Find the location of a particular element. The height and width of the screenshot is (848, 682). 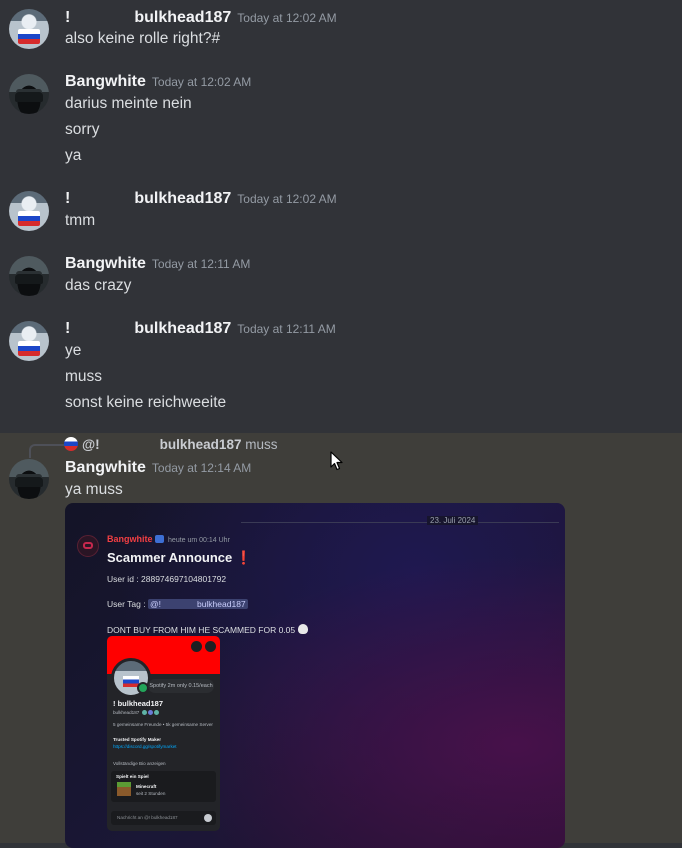

embed-user-id: User id : 288974697104801792 is located at coordinates (167, 579).